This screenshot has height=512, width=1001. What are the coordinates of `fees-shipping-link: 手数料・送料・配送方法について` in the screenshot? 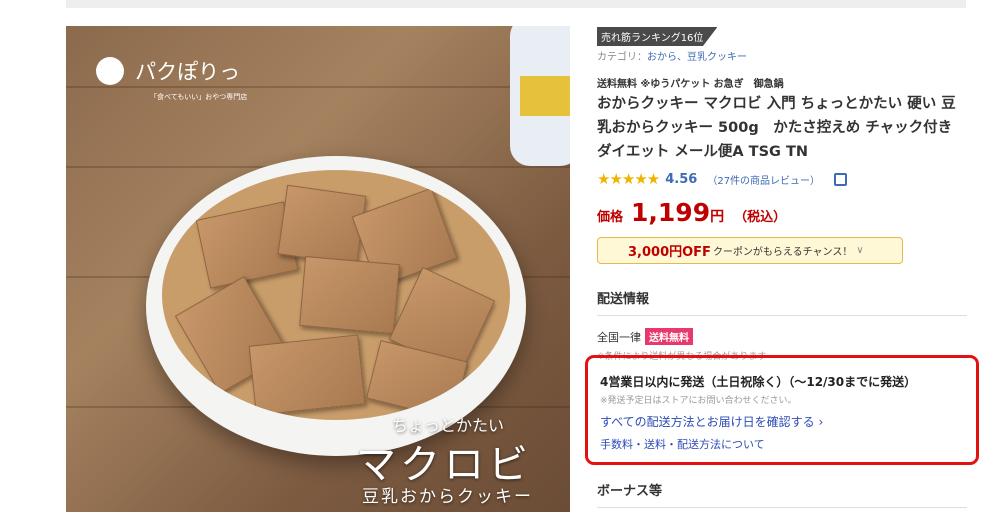 It's located at (682, 444).